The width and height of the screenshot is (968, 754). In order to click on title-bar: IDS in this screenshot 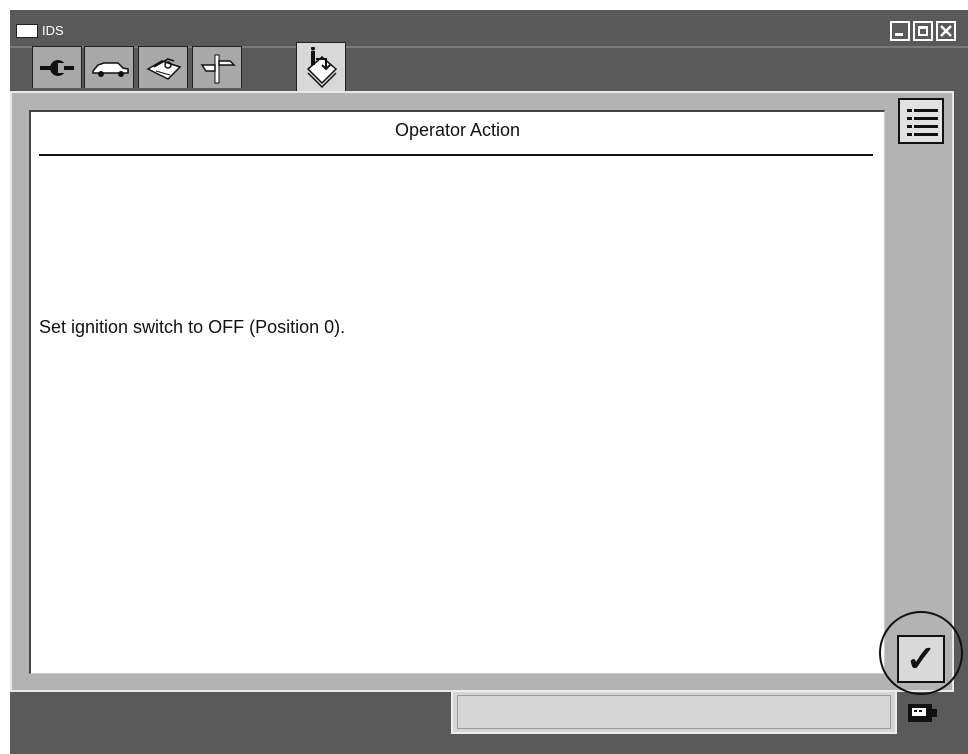, I will do `click(489, 29)`.